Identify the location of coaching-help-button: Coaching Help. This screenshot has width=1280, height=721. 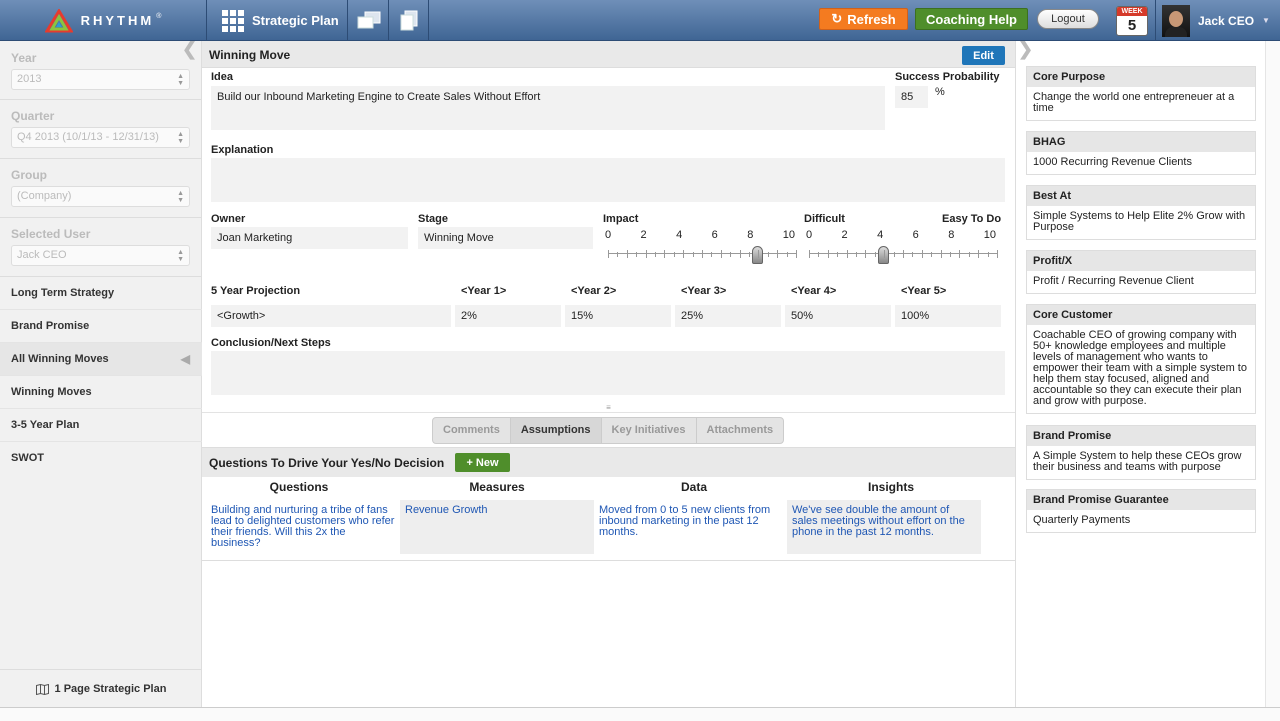
(971, 19).